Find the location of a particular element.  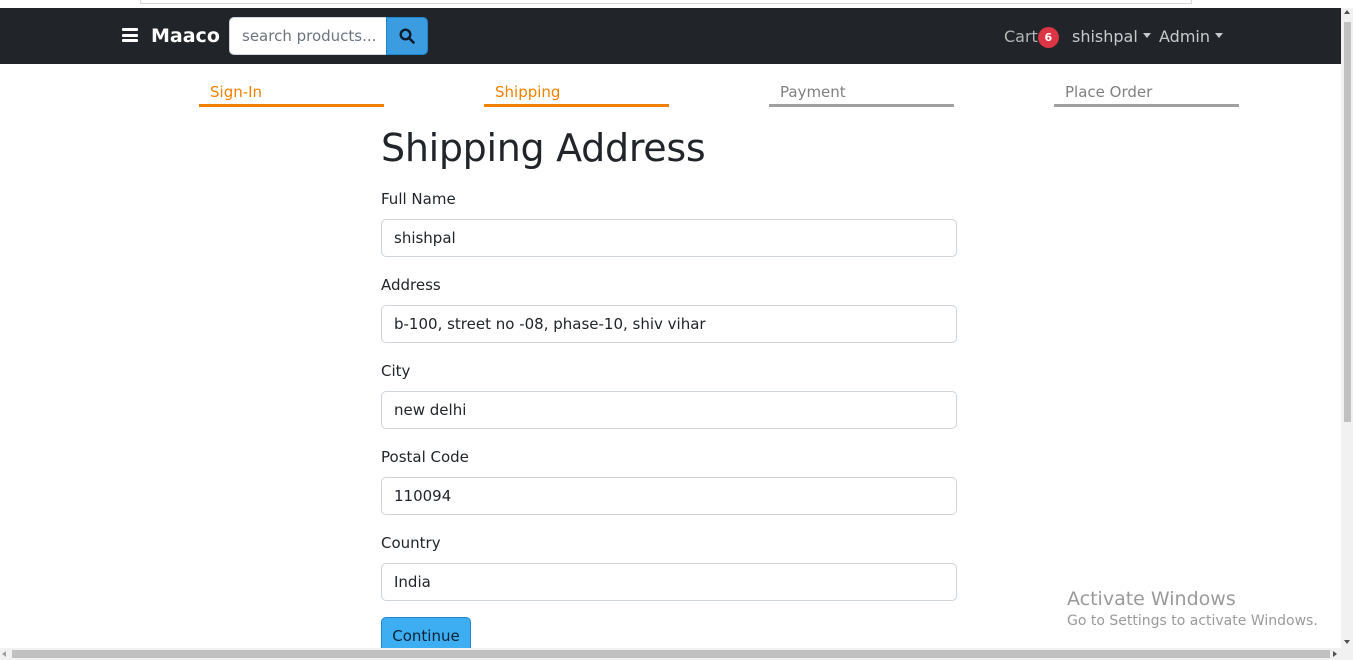

watermark-subtitle: Go to Settings to activate Windows. is located at coordinates (1192, 621).